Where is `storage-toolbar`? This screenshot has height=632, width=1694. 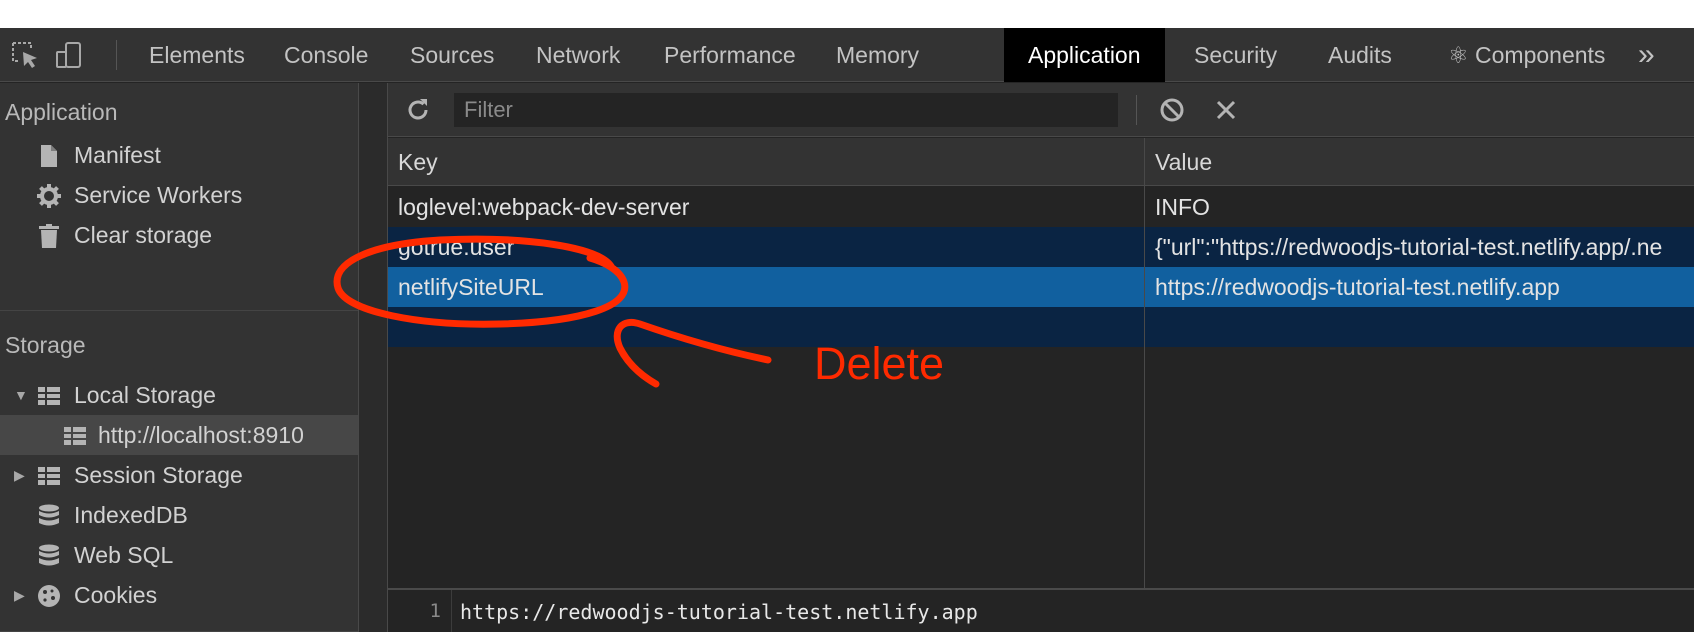 storage-toolbar is located at coordinates (1041, 110).